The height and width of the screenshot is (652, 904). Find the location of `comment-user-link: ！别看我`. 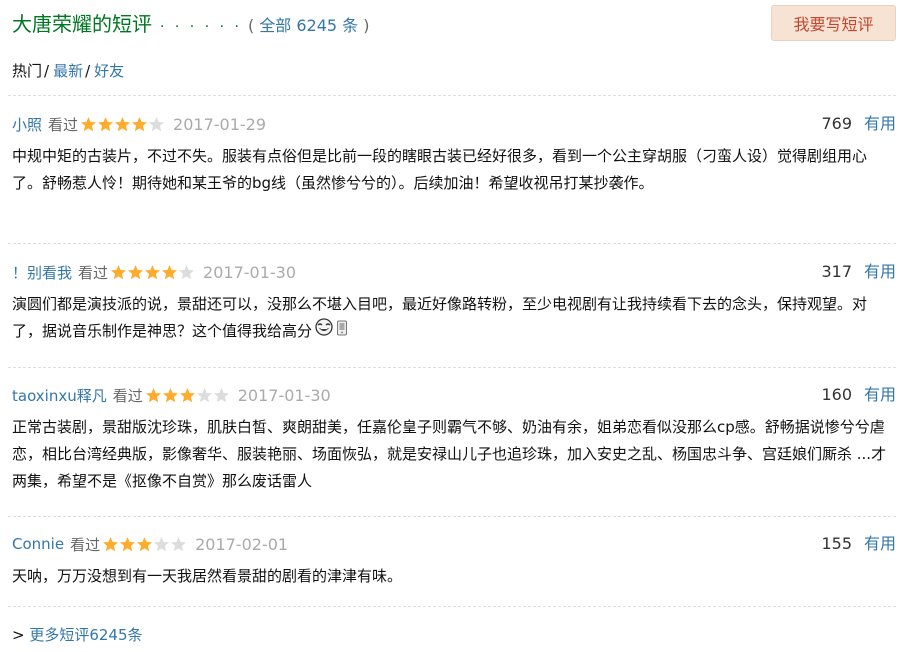

comment-user-link: ！别看我 is located at coordinates (42, 272).